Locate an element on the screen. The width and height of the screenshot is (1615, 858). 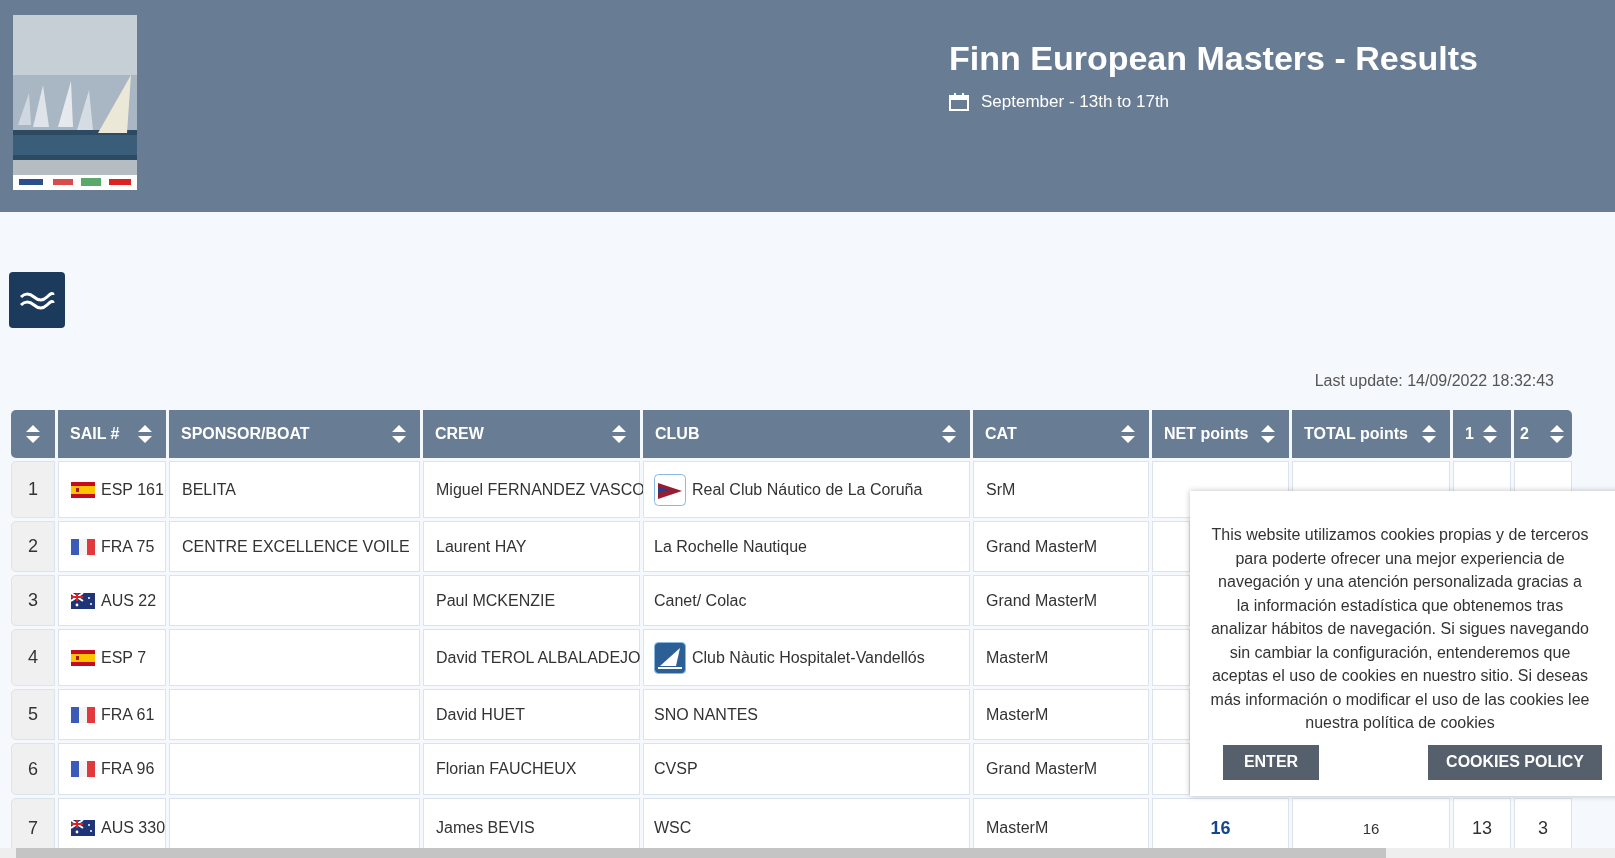
column-header: SAIL # is located at coordinates (112, 434).